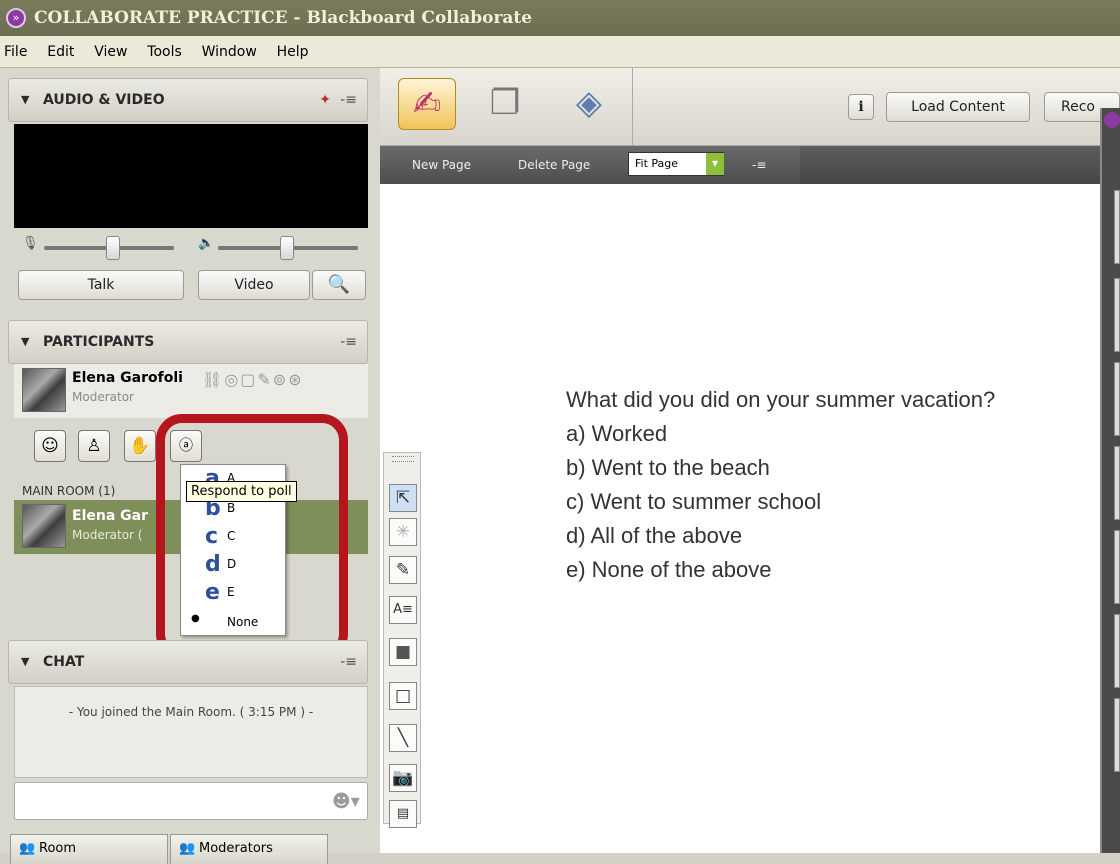  What do you see at coordinates (759, 165) in the screenshot?
I see `page-bar-menu-icon: -≡` at bounding box center [759, 165].